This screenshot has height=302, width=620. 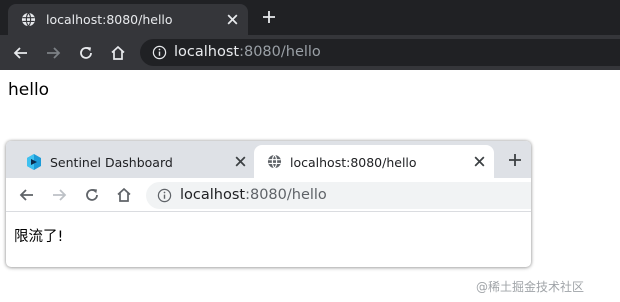 What do you see at coordinates (310, 17) in the screenshot?
I see `tab-strip: localhost:8080/hello` at bounding box center [310, 17].